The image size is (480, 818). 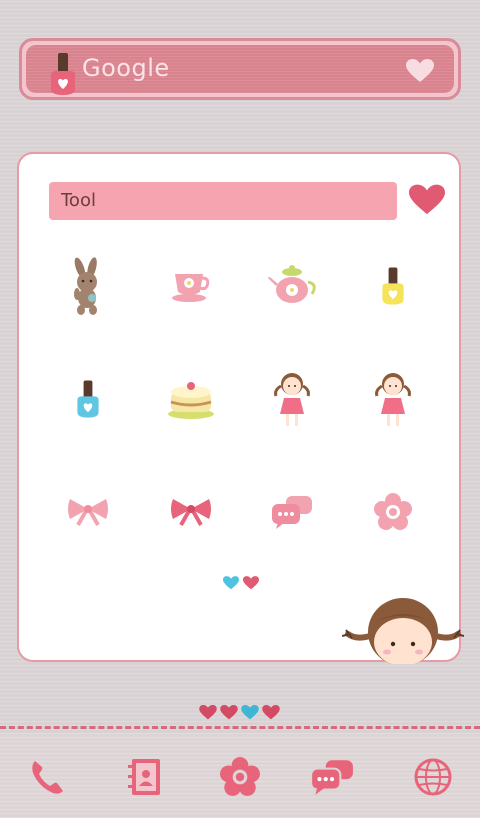 I want to click on bunny-plush-icon, so click(x=88, y=286).